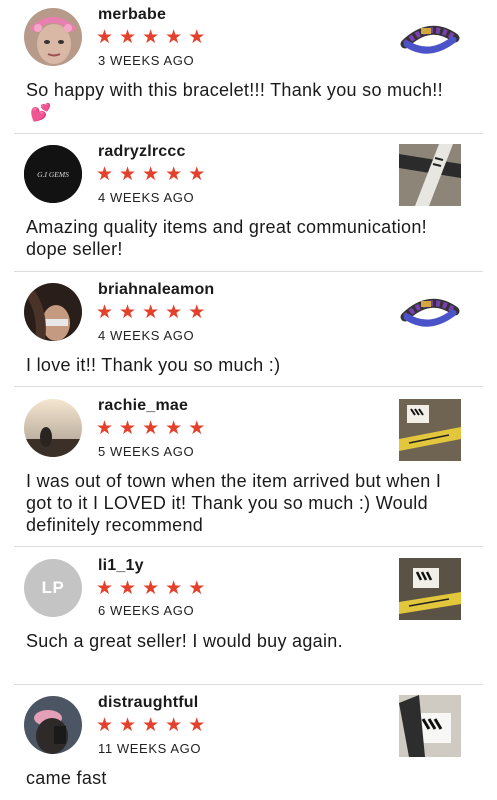  I want to click on strap-image, so click(430, 175).